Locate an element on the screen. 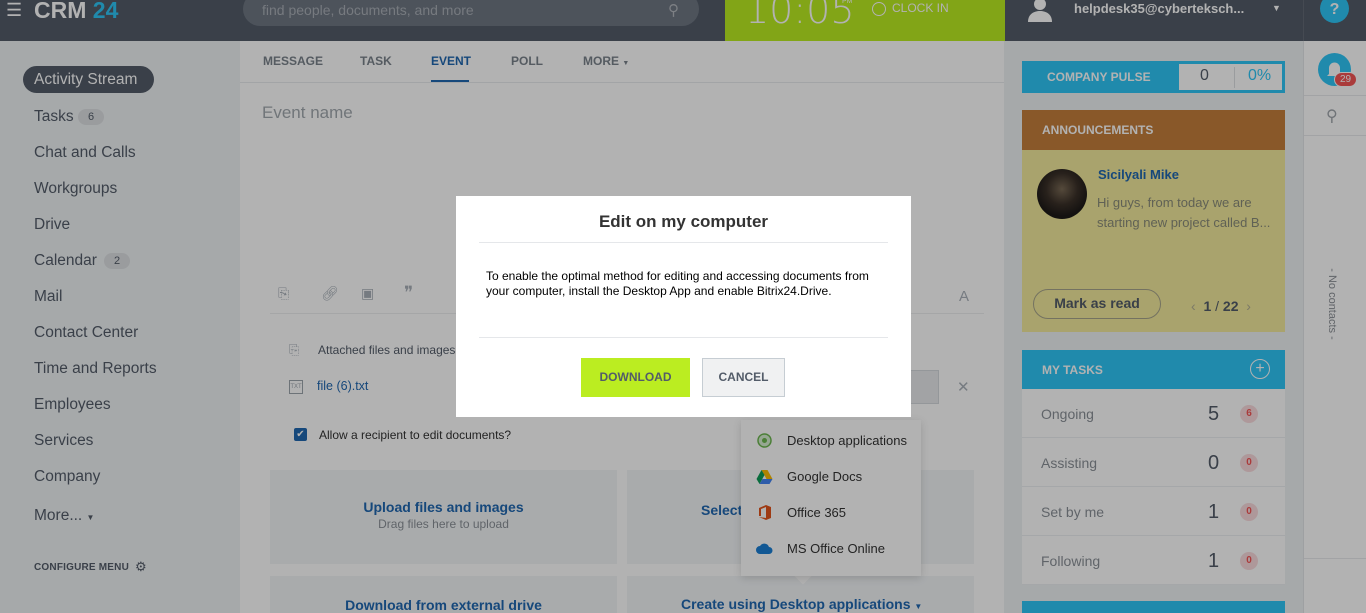  download-button: DOWNLOAD is located at coordinates (635, 377).